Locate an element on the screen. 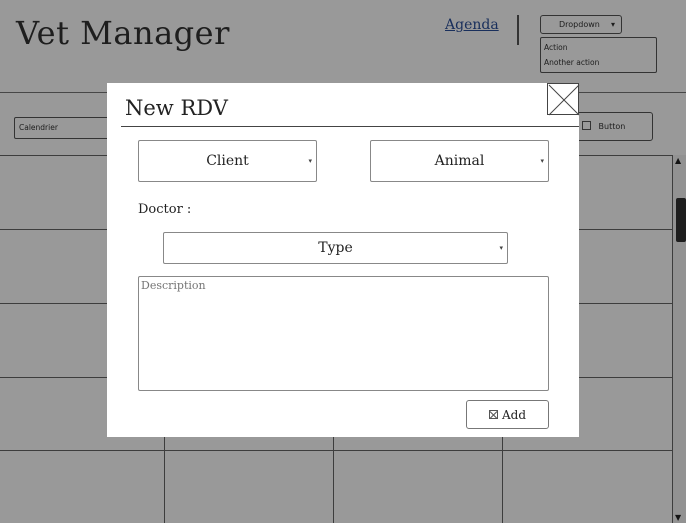  type-select-value: Type is located at coordinates (335, 248).